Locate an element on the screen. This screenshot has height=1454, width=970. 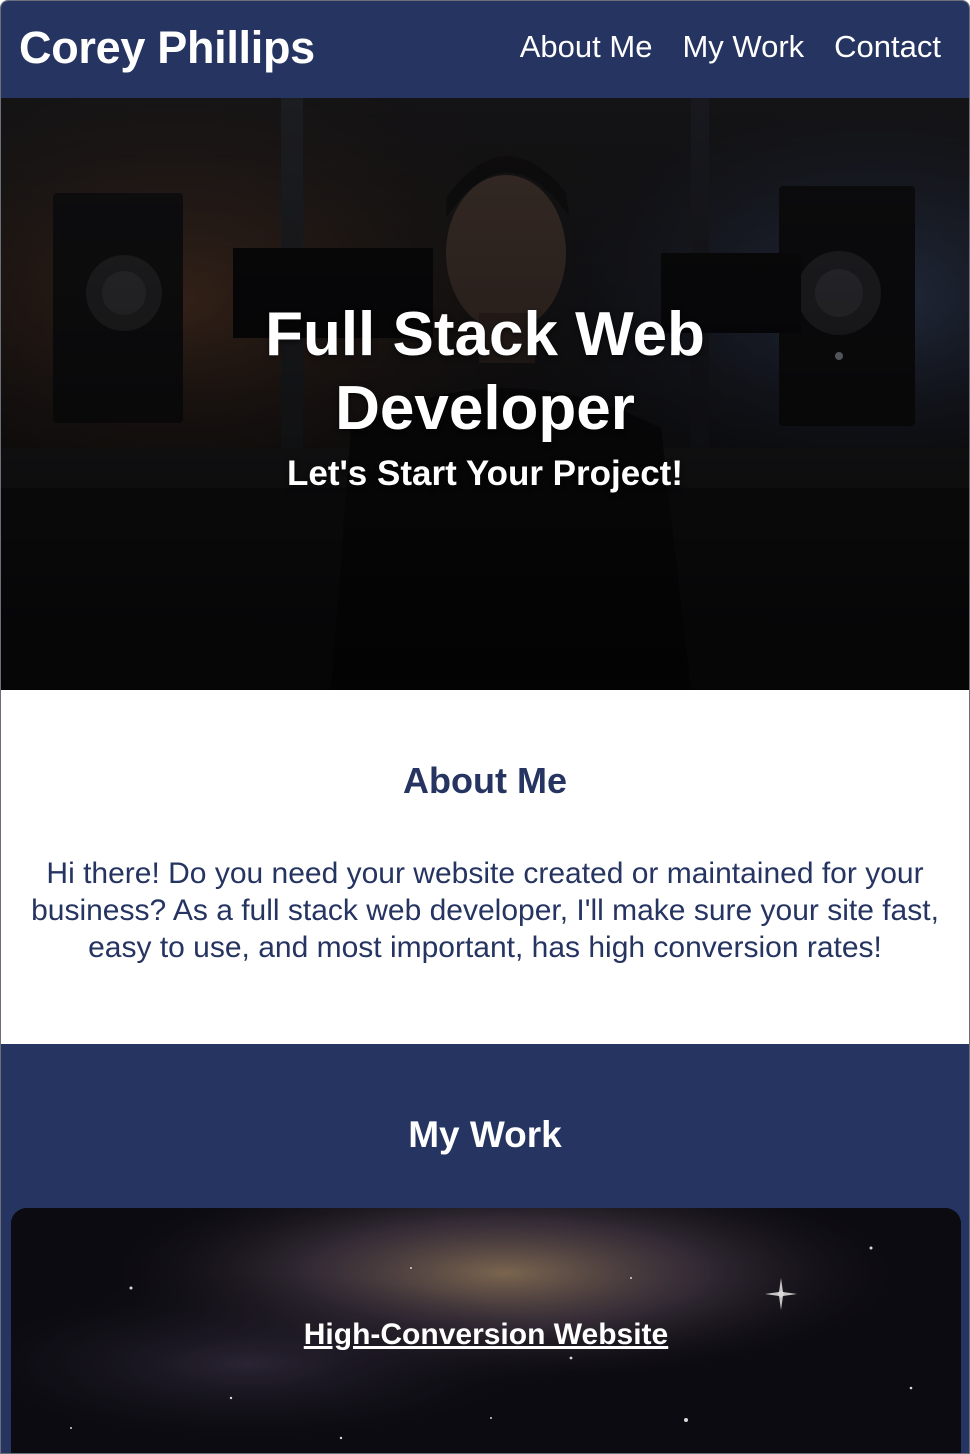
project-link-high-conversion: High-Conversion Website is located at coordinates (486, 1335).